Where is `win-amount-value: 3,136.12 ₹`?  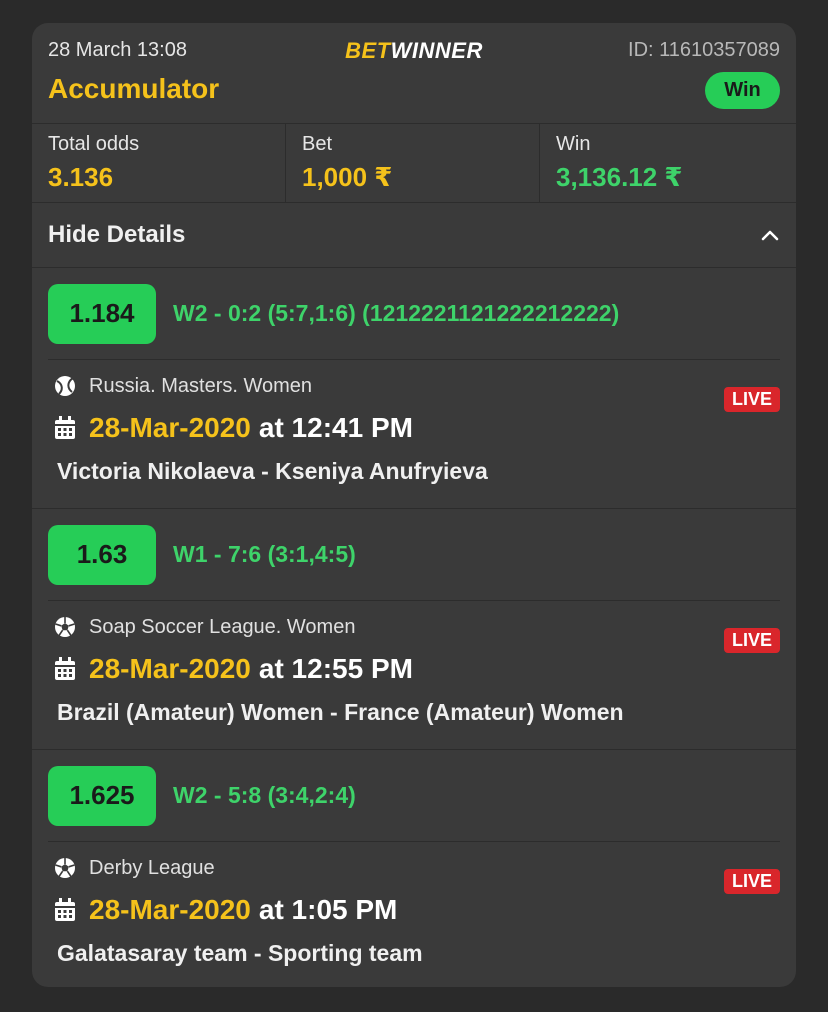
win-amount-value: 3,136.12 ₹ is located at coordinates (619, 177).